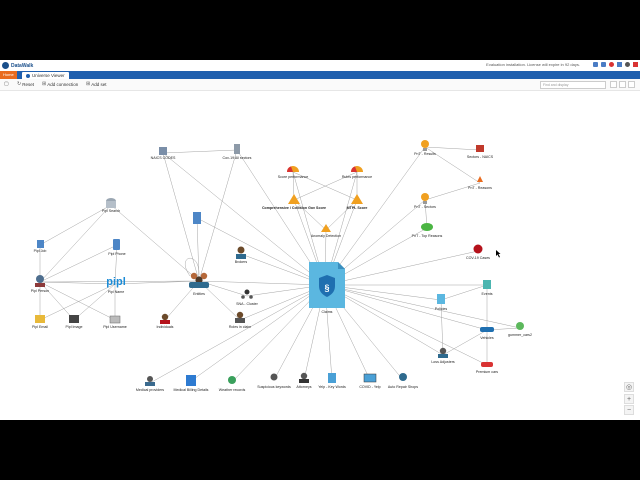 This screenshot has width=640, height=480. I want to click on vehicles-label: Vehicles, so click(487, 338).